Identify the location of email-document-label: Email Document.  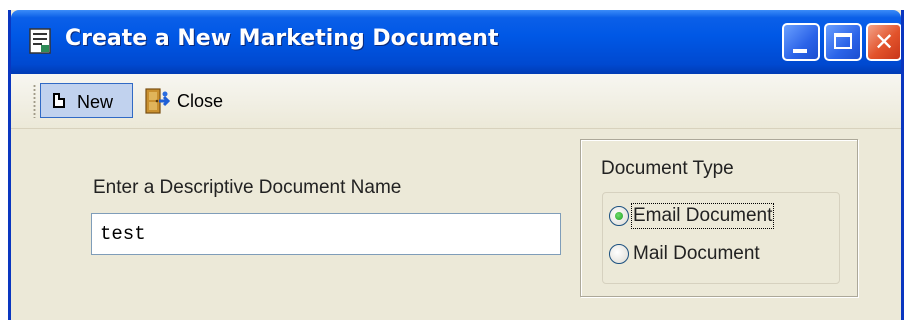
(702, 216).